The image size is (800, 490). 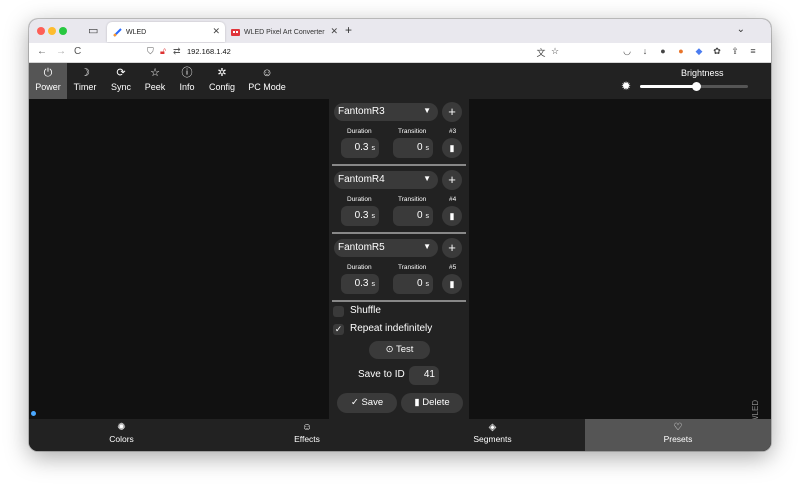 I want to click on gear-icon: ✲, so click(x=222, y=73).